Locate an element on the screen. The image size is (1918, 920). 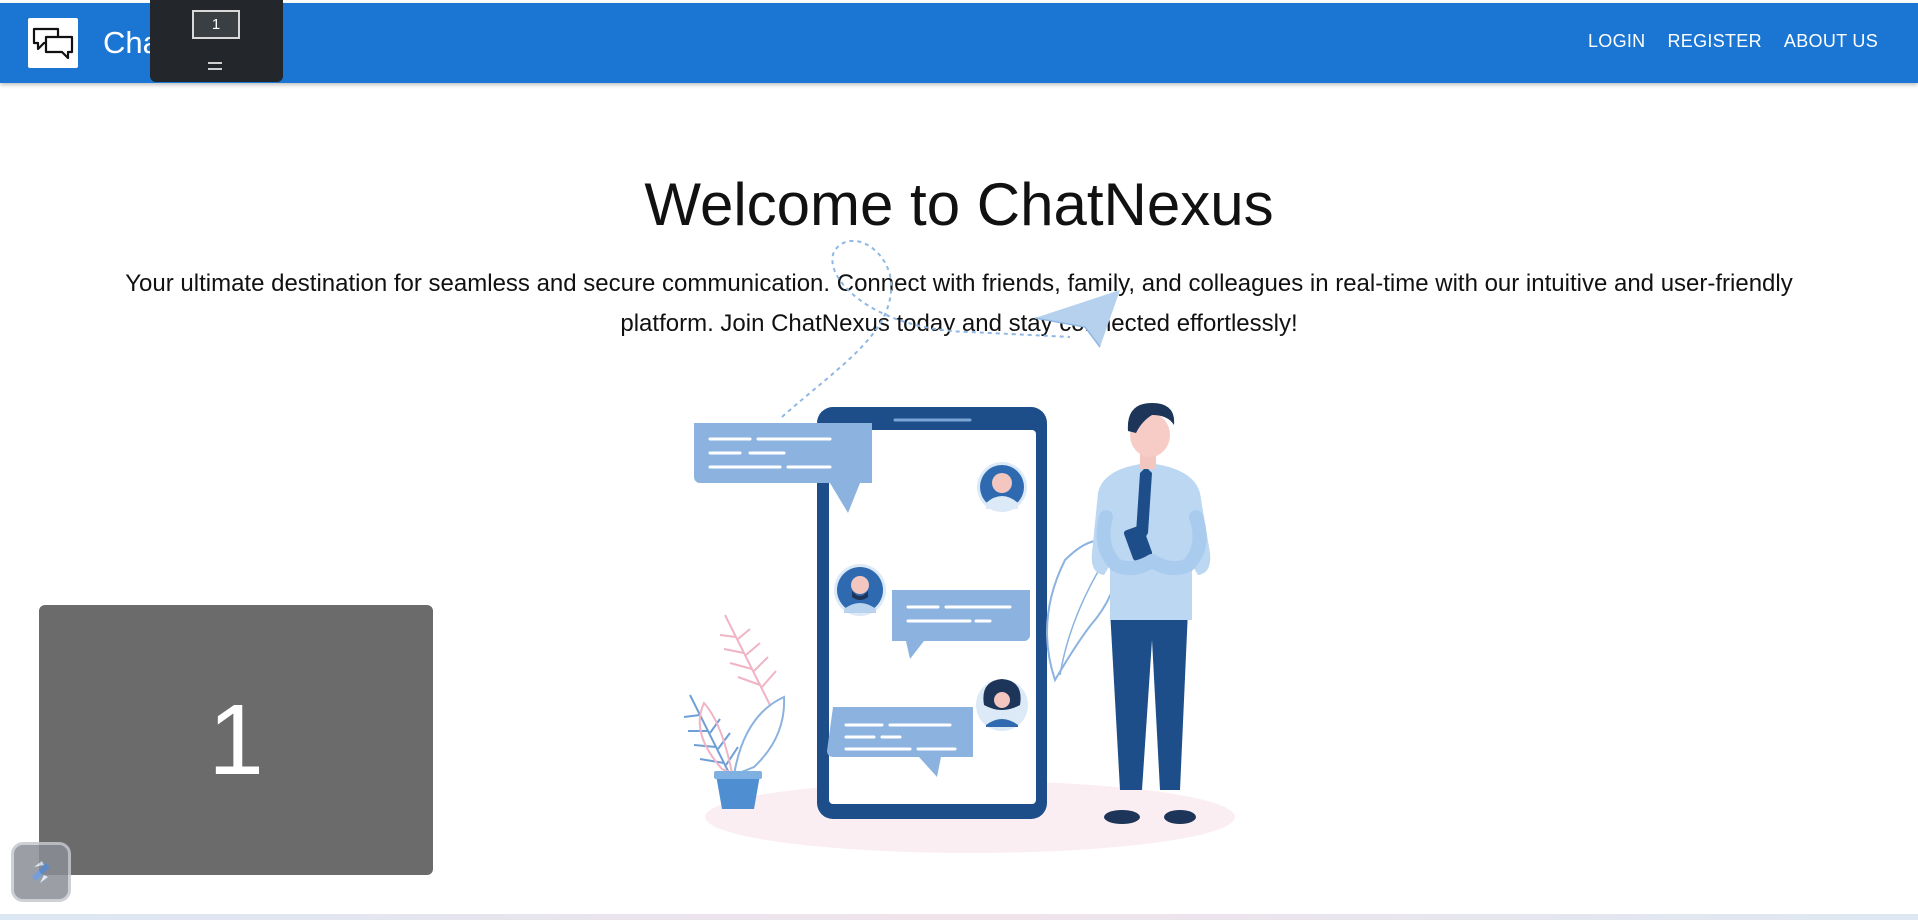
chat-bubbles-icon is located at coordinates (53, 43).